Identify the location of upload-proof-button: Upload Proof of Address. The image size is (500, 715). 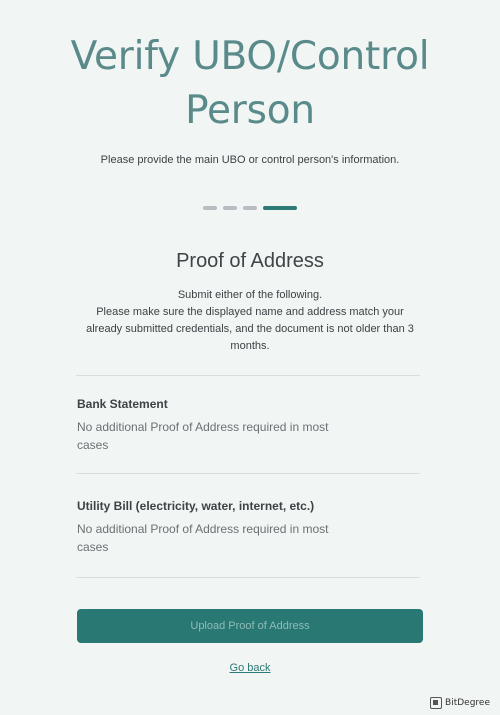
(250, 626).